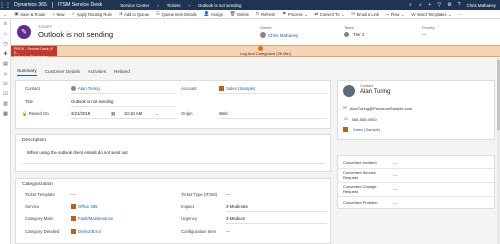  I want to click on module-name: ITSM Service Desk, so click(80, 5).